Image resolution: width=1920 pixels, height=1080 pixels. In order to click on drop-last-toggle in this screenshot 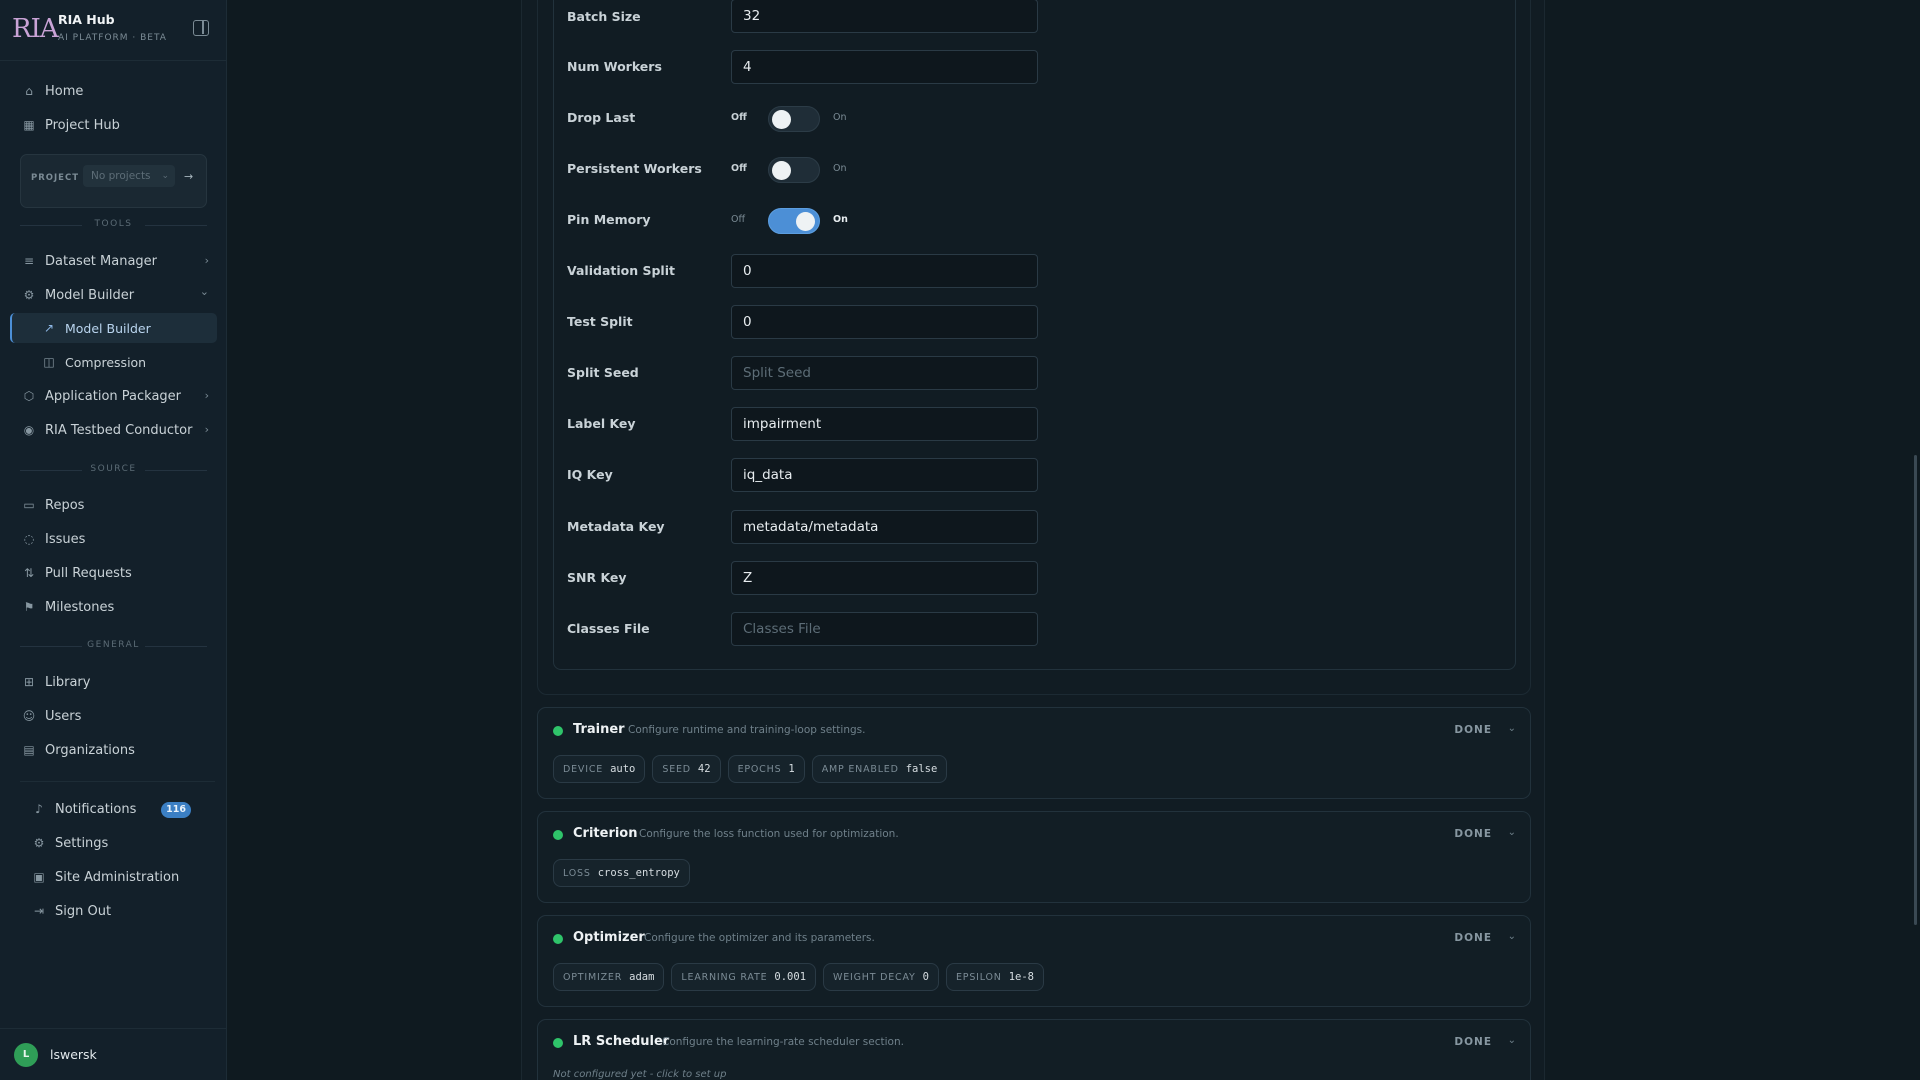, I will do `click(794, 119)`.